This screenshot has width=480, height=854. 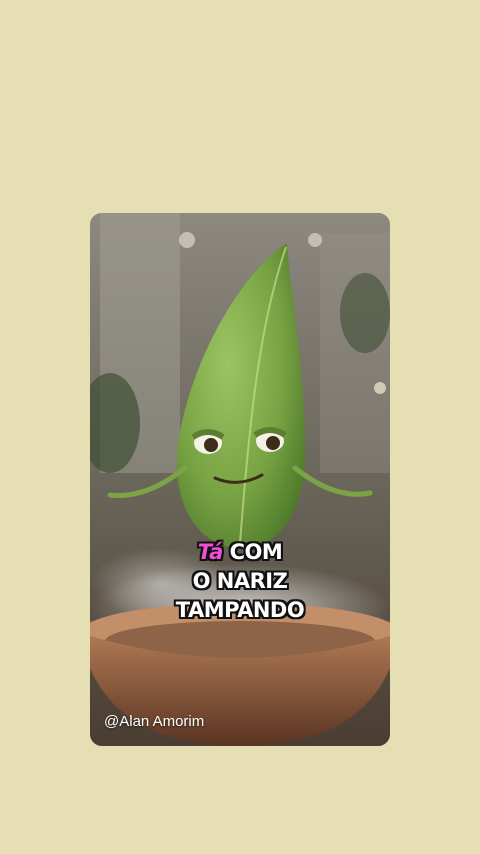 I want to click on caption-line-1-rest: COM, so click(x=256, y=552).